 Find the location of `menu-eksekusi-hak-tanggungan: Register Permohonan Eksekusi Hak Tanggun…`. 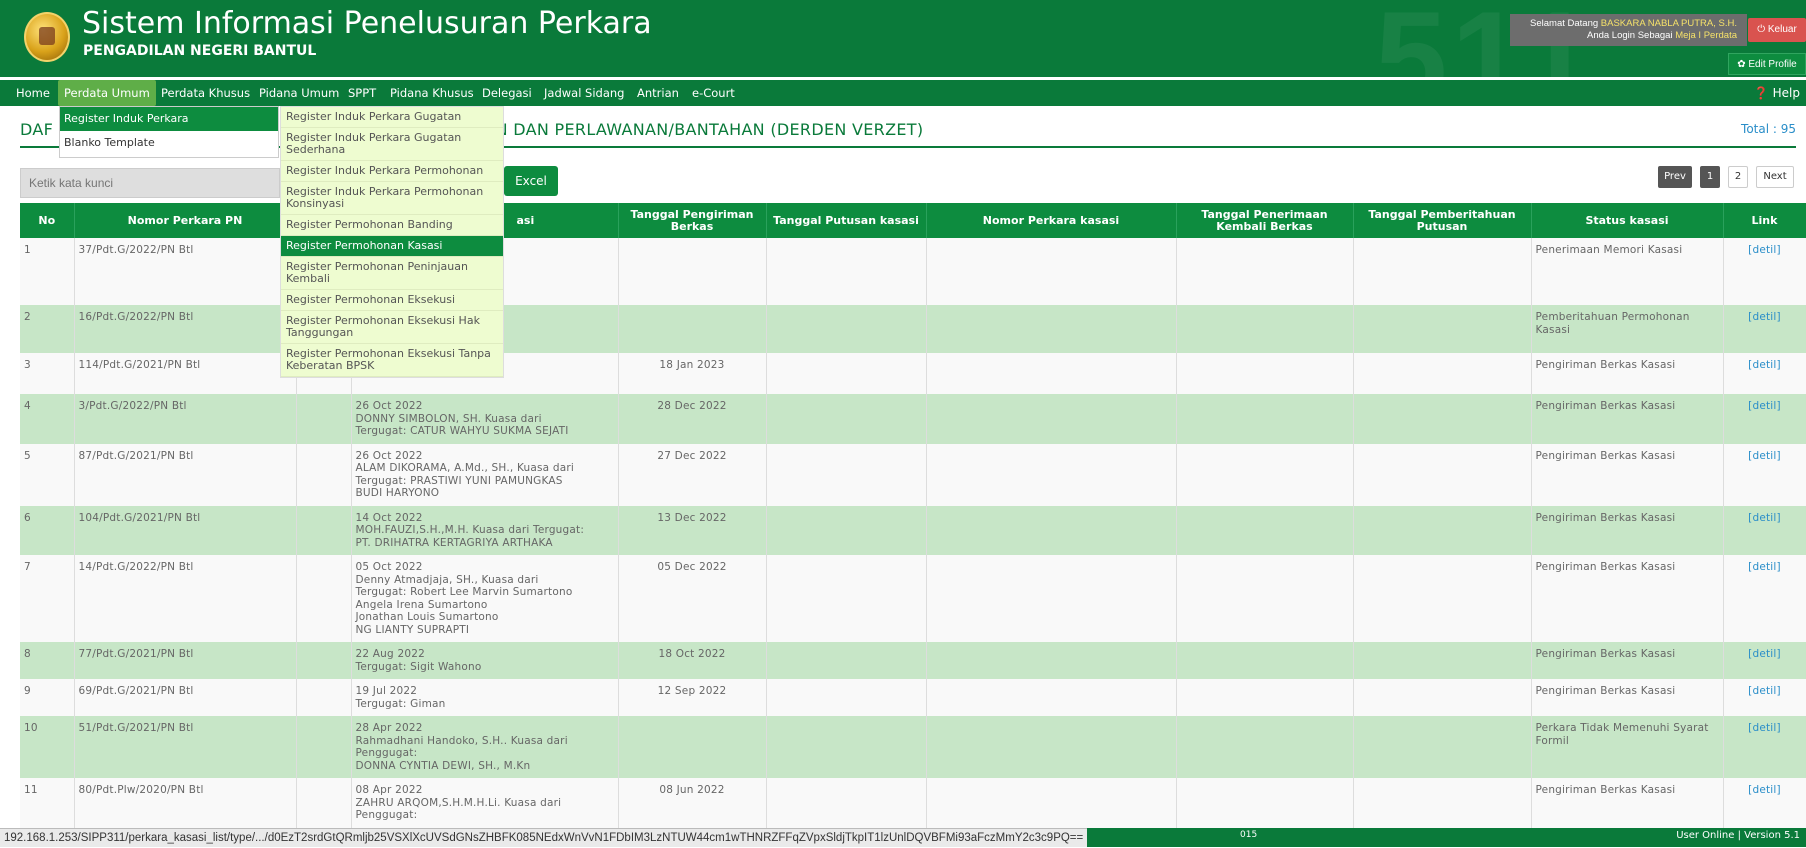

menu-eksekusi-hak-tanggungan: Register Permohonan Eksekusi Hak Tanggun… is located at coordinates (392, 327).